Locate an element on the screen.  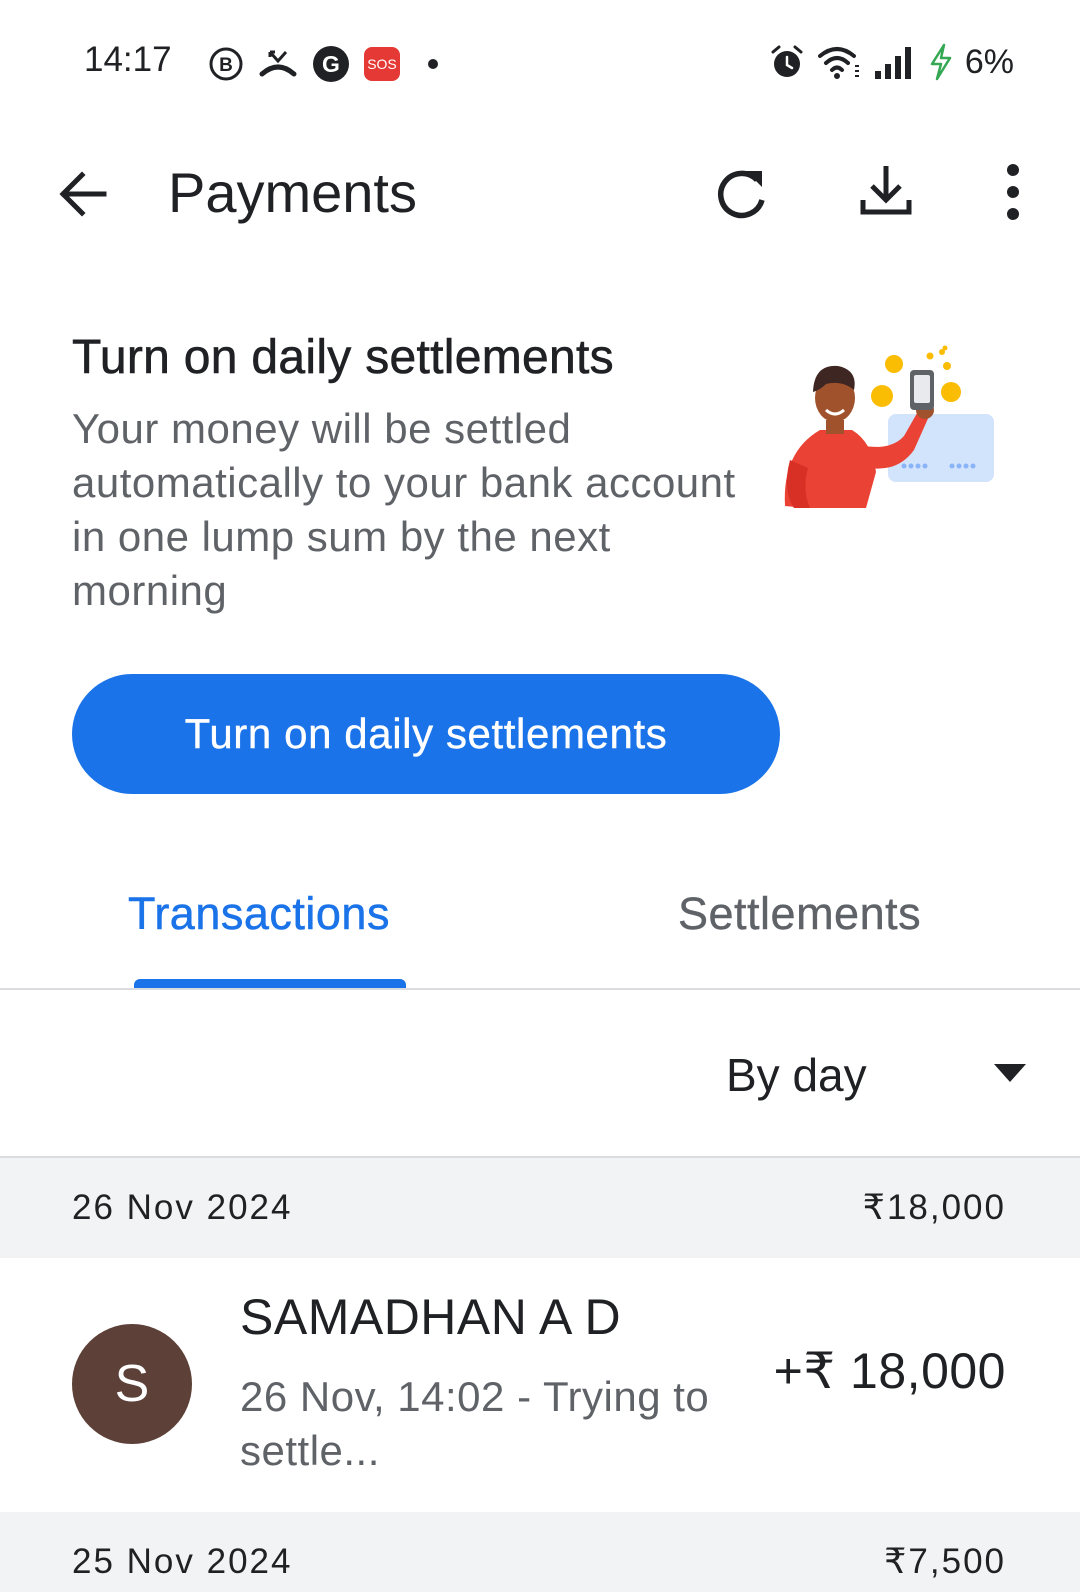
cellular-signal-icon is located at coordinates (895, 62).